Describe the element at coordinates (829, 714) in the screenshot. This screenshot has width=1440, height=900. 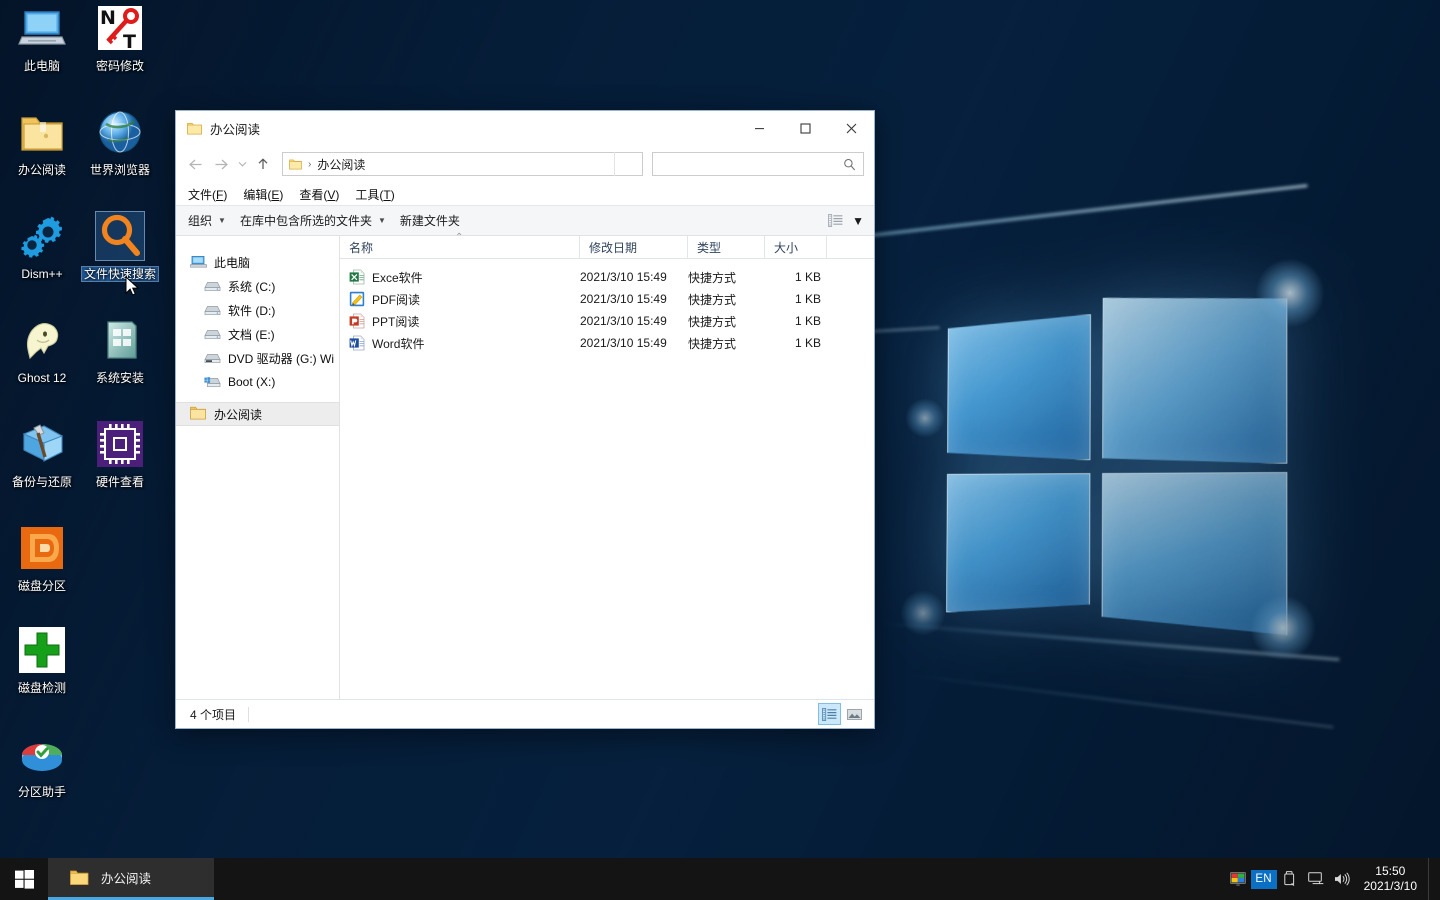
I see `details-view-button` at that location.